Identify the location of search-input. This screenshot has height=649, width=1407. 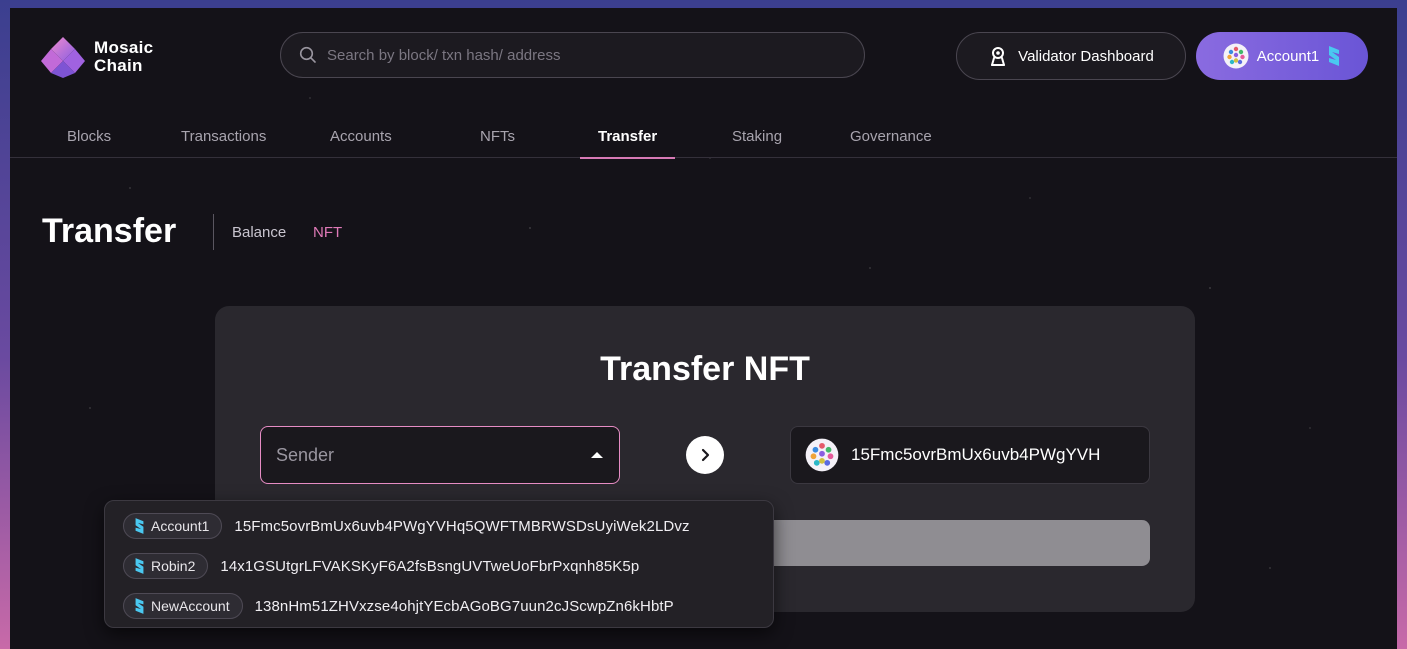
(587, 55).